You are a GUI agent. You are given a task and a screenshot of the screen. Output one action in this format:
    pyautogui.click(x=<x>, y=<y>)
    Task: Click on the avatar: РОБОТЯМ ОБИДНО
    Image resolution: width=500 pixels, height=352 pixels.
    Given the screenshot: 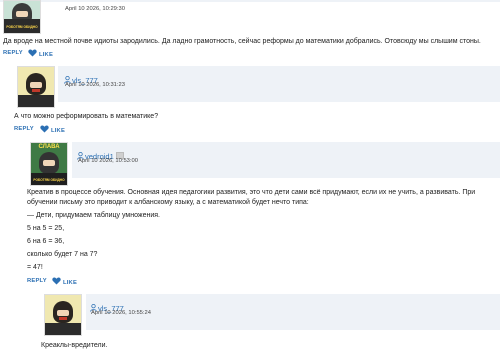 What is the action you would take?
    pyautogui.click(x=22, y=17)
    